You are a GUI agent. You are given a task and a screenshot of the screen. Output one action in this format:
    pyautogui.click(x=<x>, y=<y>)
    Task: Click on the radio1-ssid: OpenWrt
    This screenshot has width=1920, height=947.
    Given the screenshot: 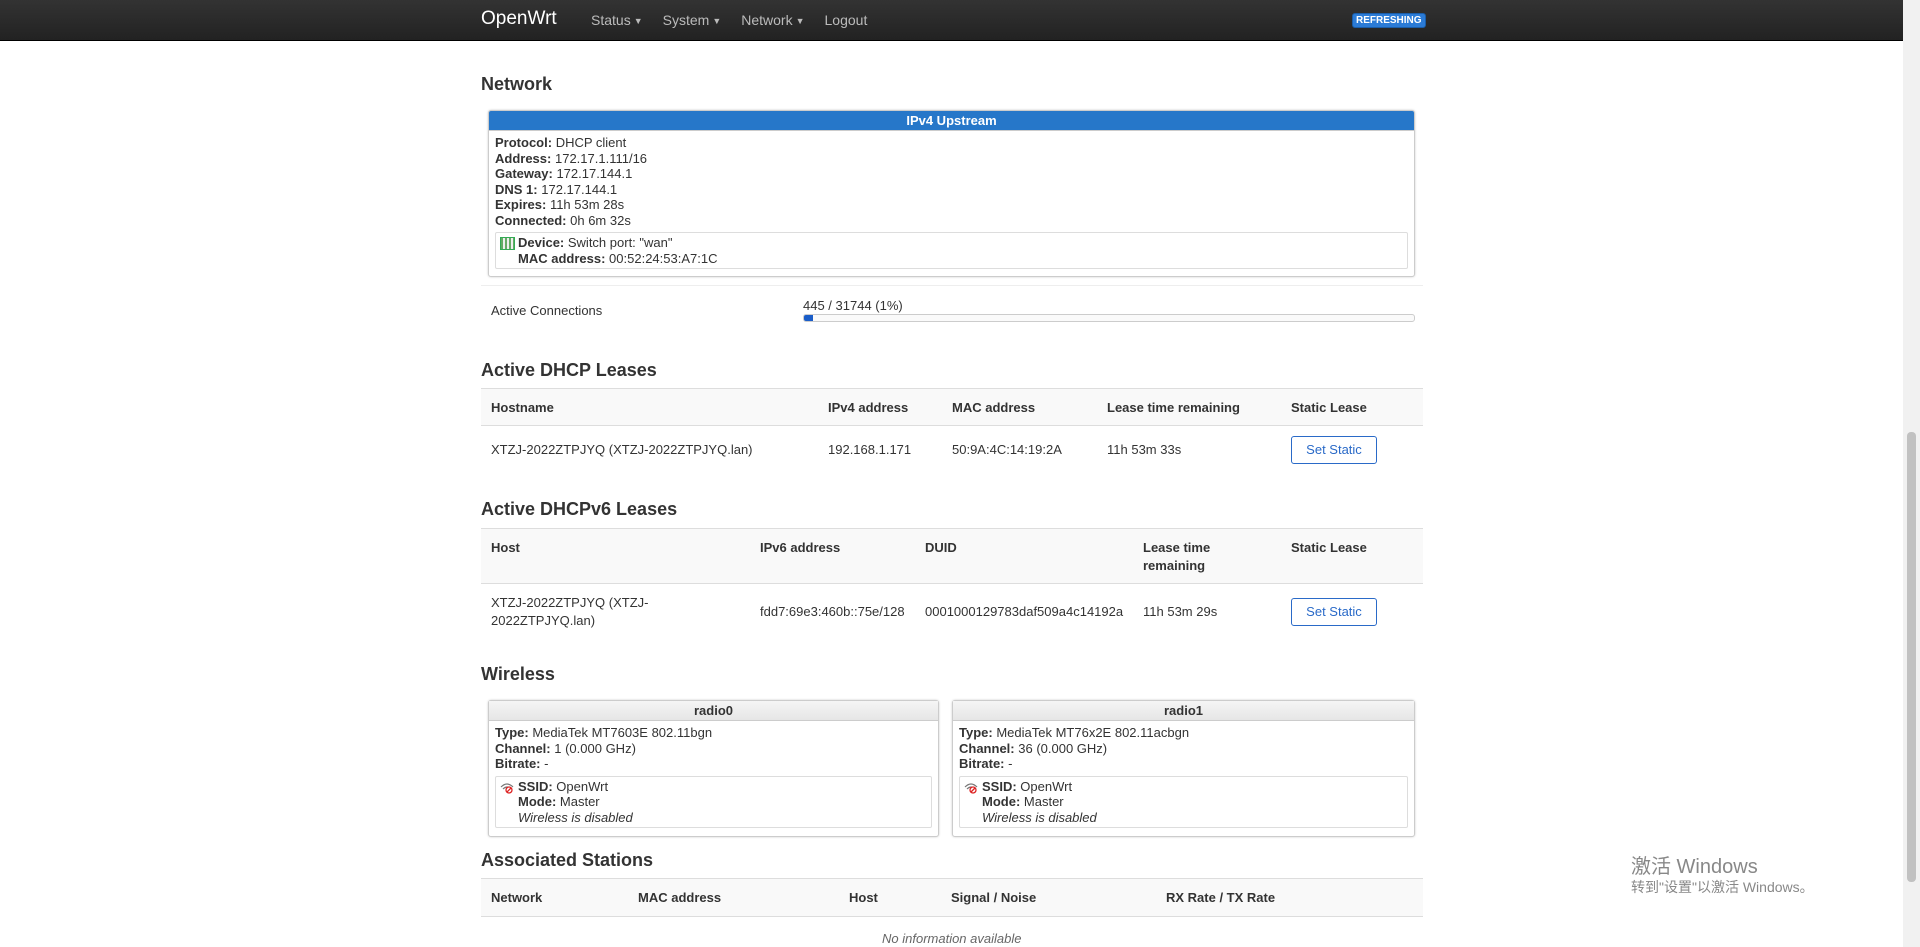 What is the action you would take?
    pyautogui.click(x=1046, y=786)
    